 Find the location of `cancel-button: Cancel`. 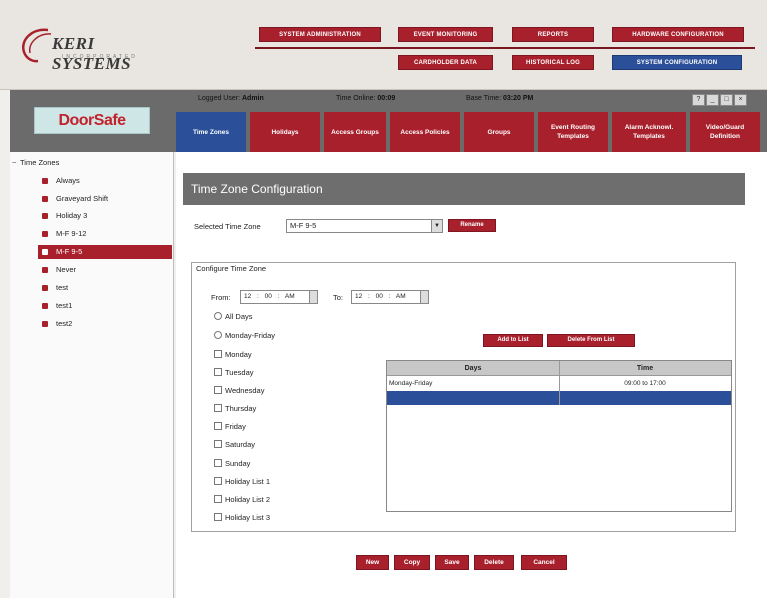

cancel-button: Cancel is located at coordinates (544, 562).